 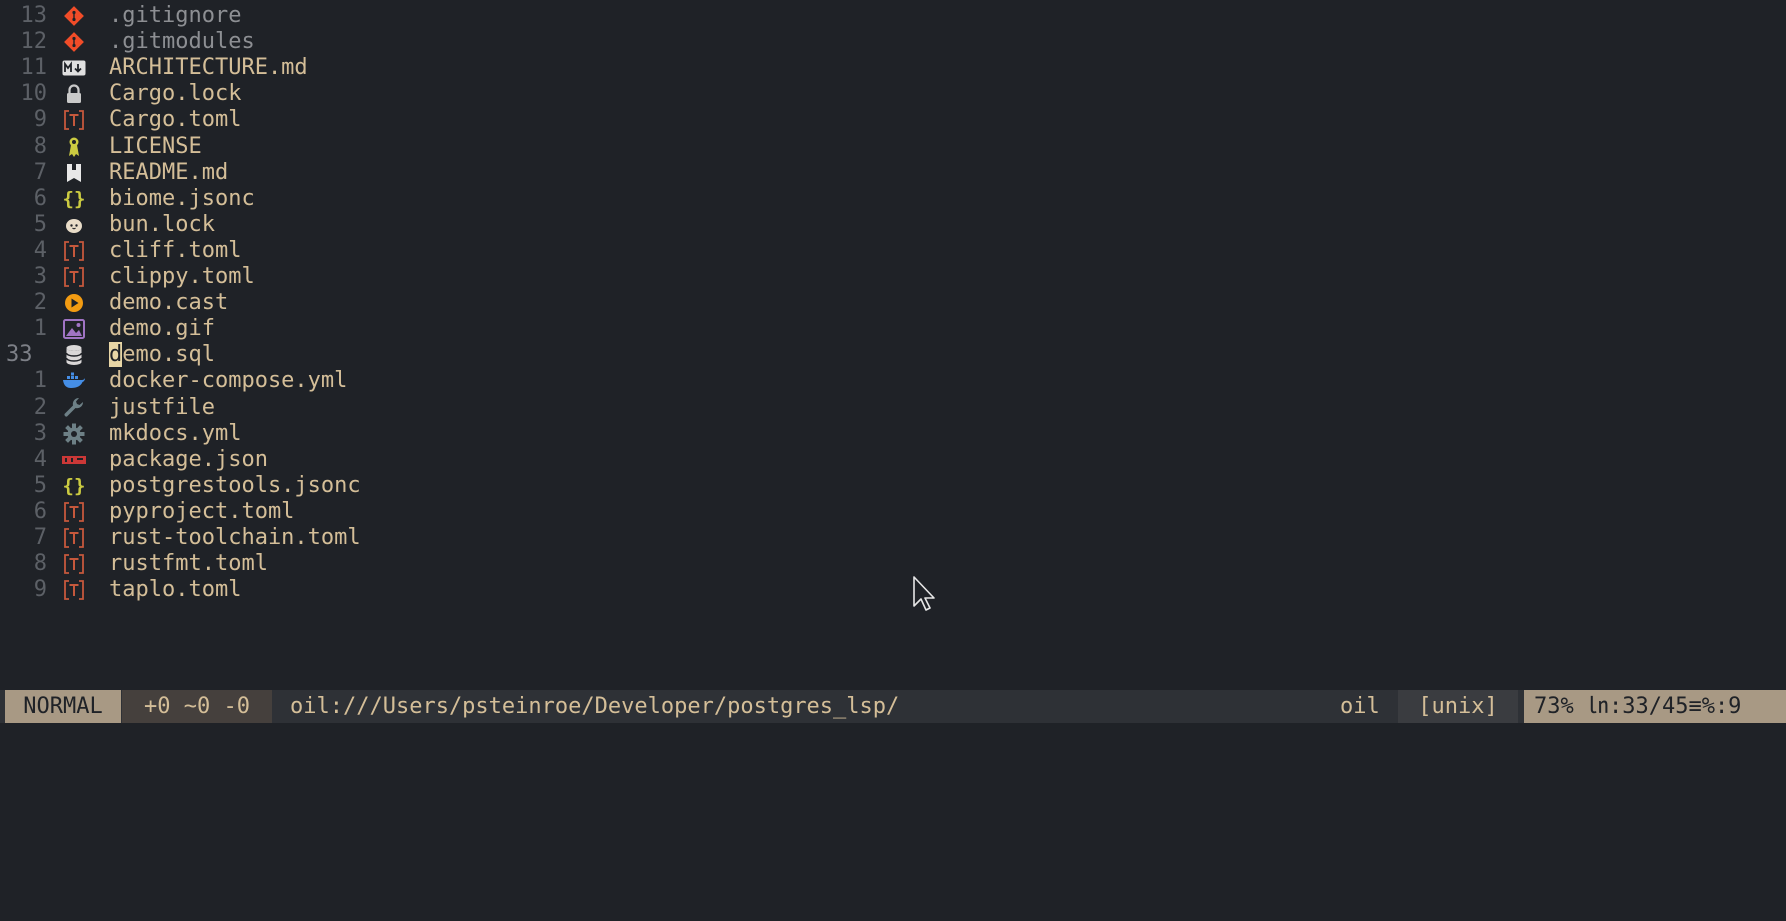 I want to click on npm-icon, so click(x=74, y=460).